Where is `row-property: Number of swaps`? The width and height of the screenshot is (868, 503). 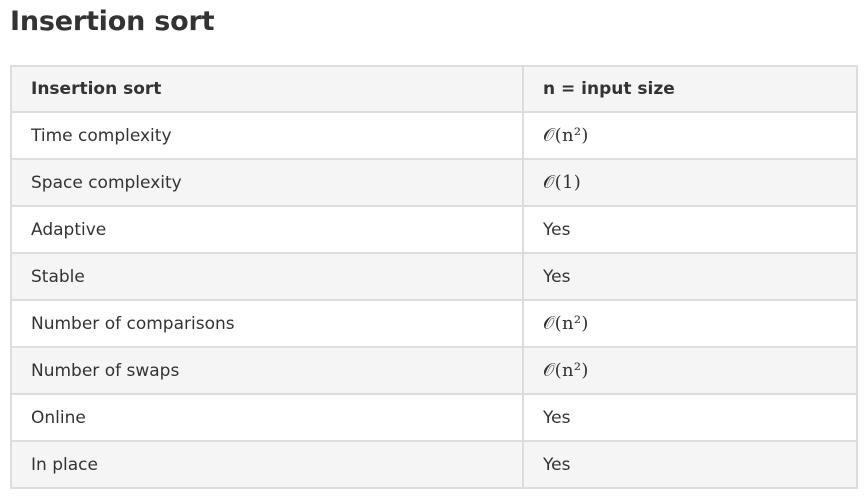
row-property: Number of swaps is located at coordinates (267, 370).